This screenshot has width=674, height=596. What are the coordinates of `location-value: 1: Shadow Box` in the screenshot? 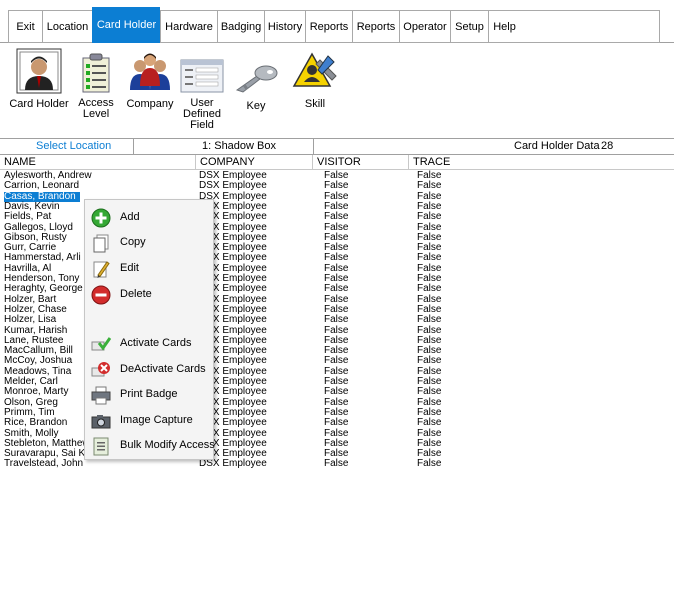 It's located at (239, 146).